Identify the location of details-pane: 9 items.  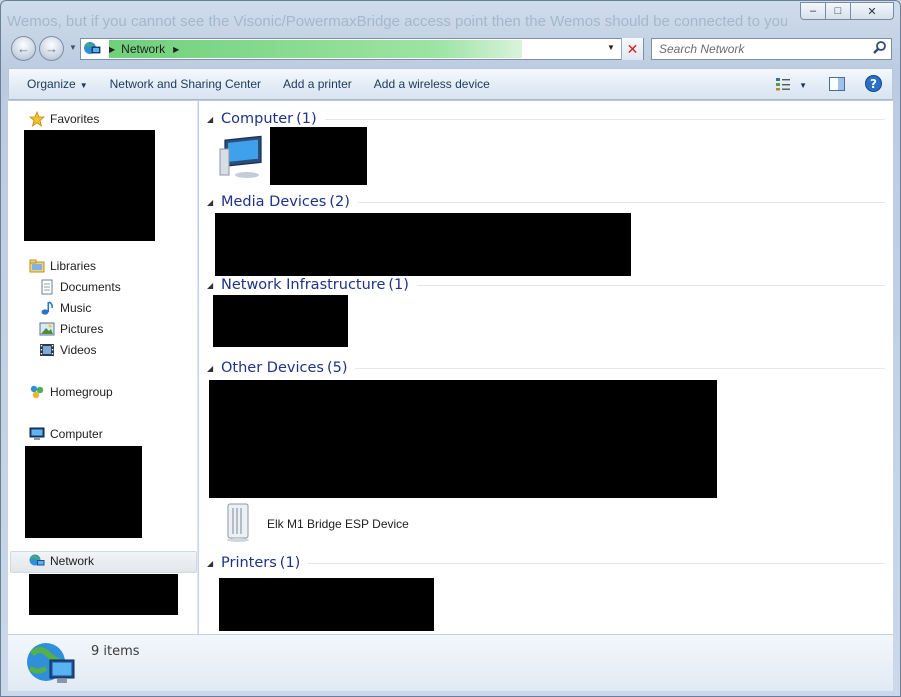
(450, 662).